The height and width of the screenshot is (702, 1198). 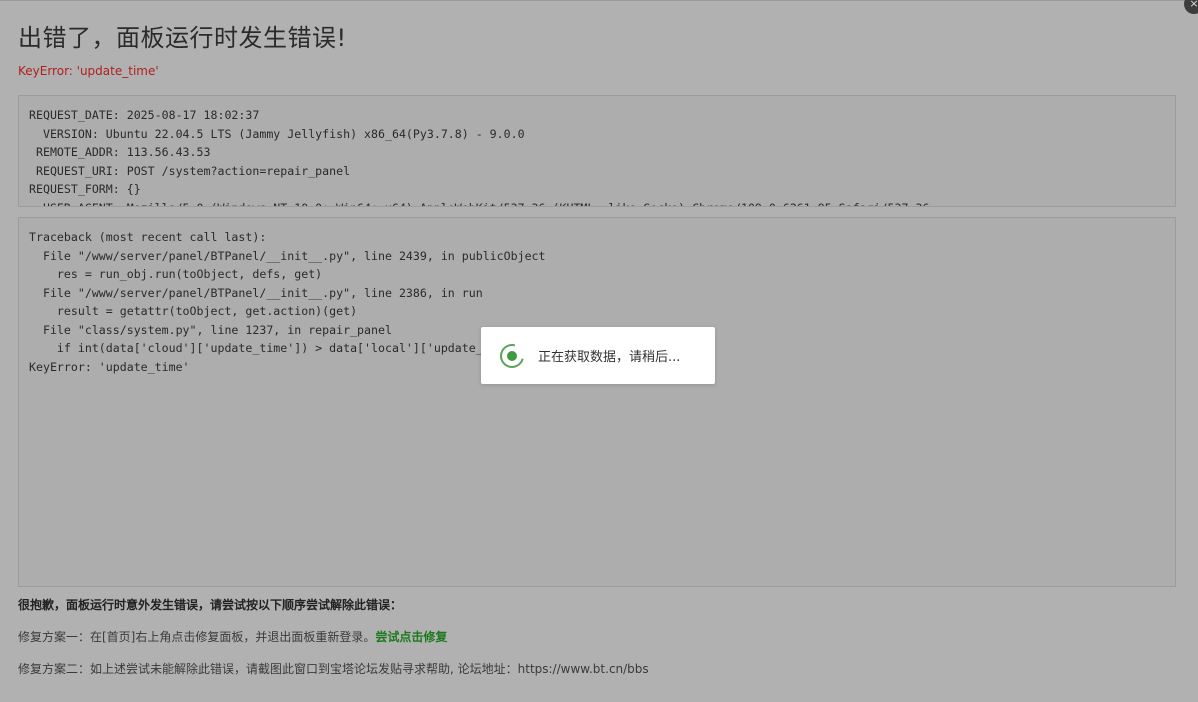 What do you see at coordinates (148, 237) in the screenshot?
I see `traceback-line: Traceback (most recent call last):` at bounding box center [148, 237].